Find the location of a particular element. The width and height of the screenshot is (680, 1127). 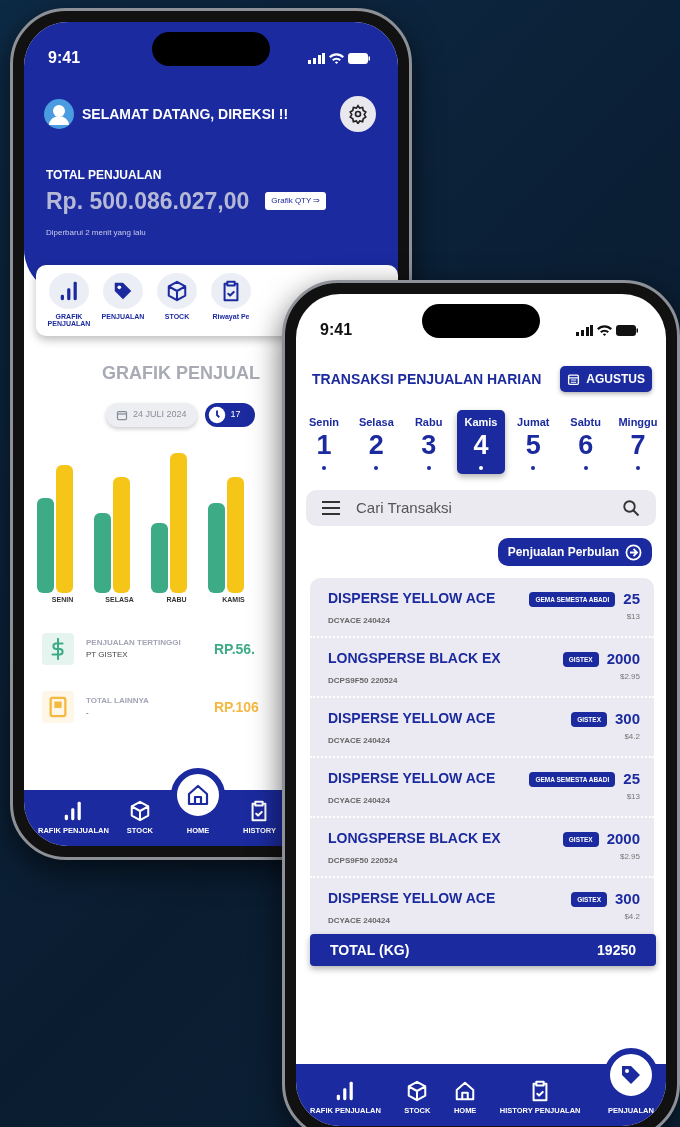

bar-chart-icon is located at coordinates (69, 290).